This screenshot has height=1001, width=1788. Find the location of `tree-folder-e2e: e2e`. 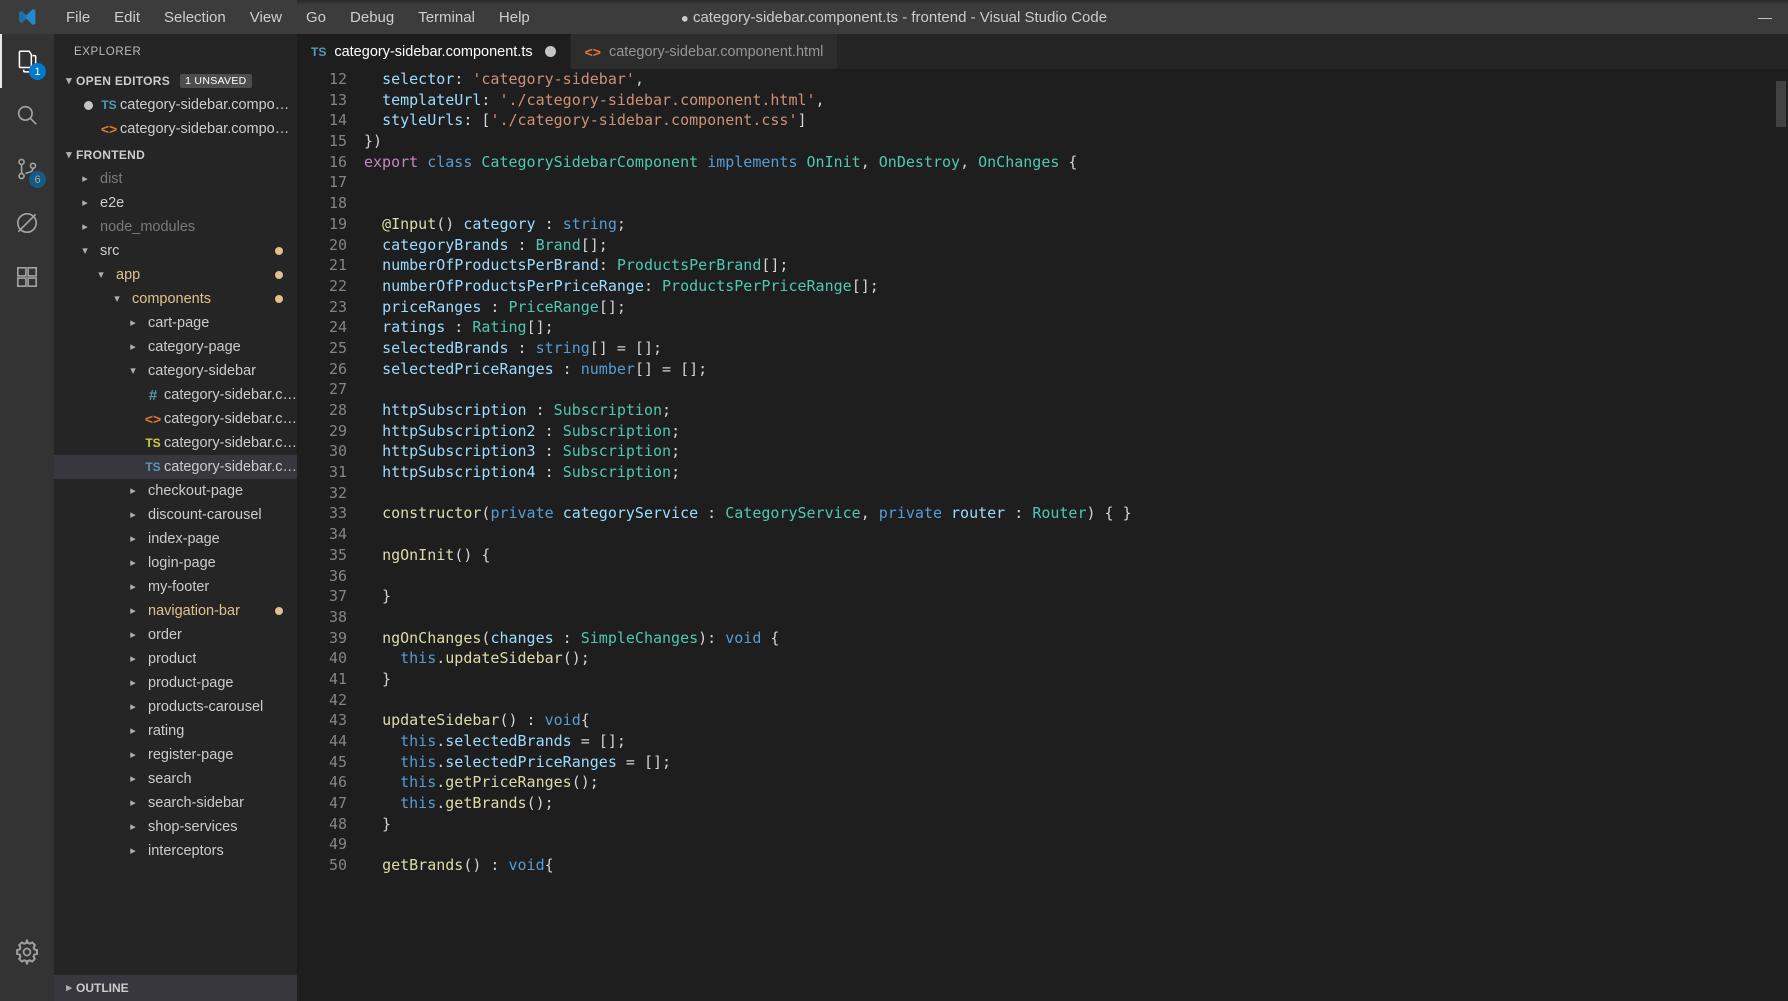

tree-folder-e2e: e2e is located at coordinates (175, 203).